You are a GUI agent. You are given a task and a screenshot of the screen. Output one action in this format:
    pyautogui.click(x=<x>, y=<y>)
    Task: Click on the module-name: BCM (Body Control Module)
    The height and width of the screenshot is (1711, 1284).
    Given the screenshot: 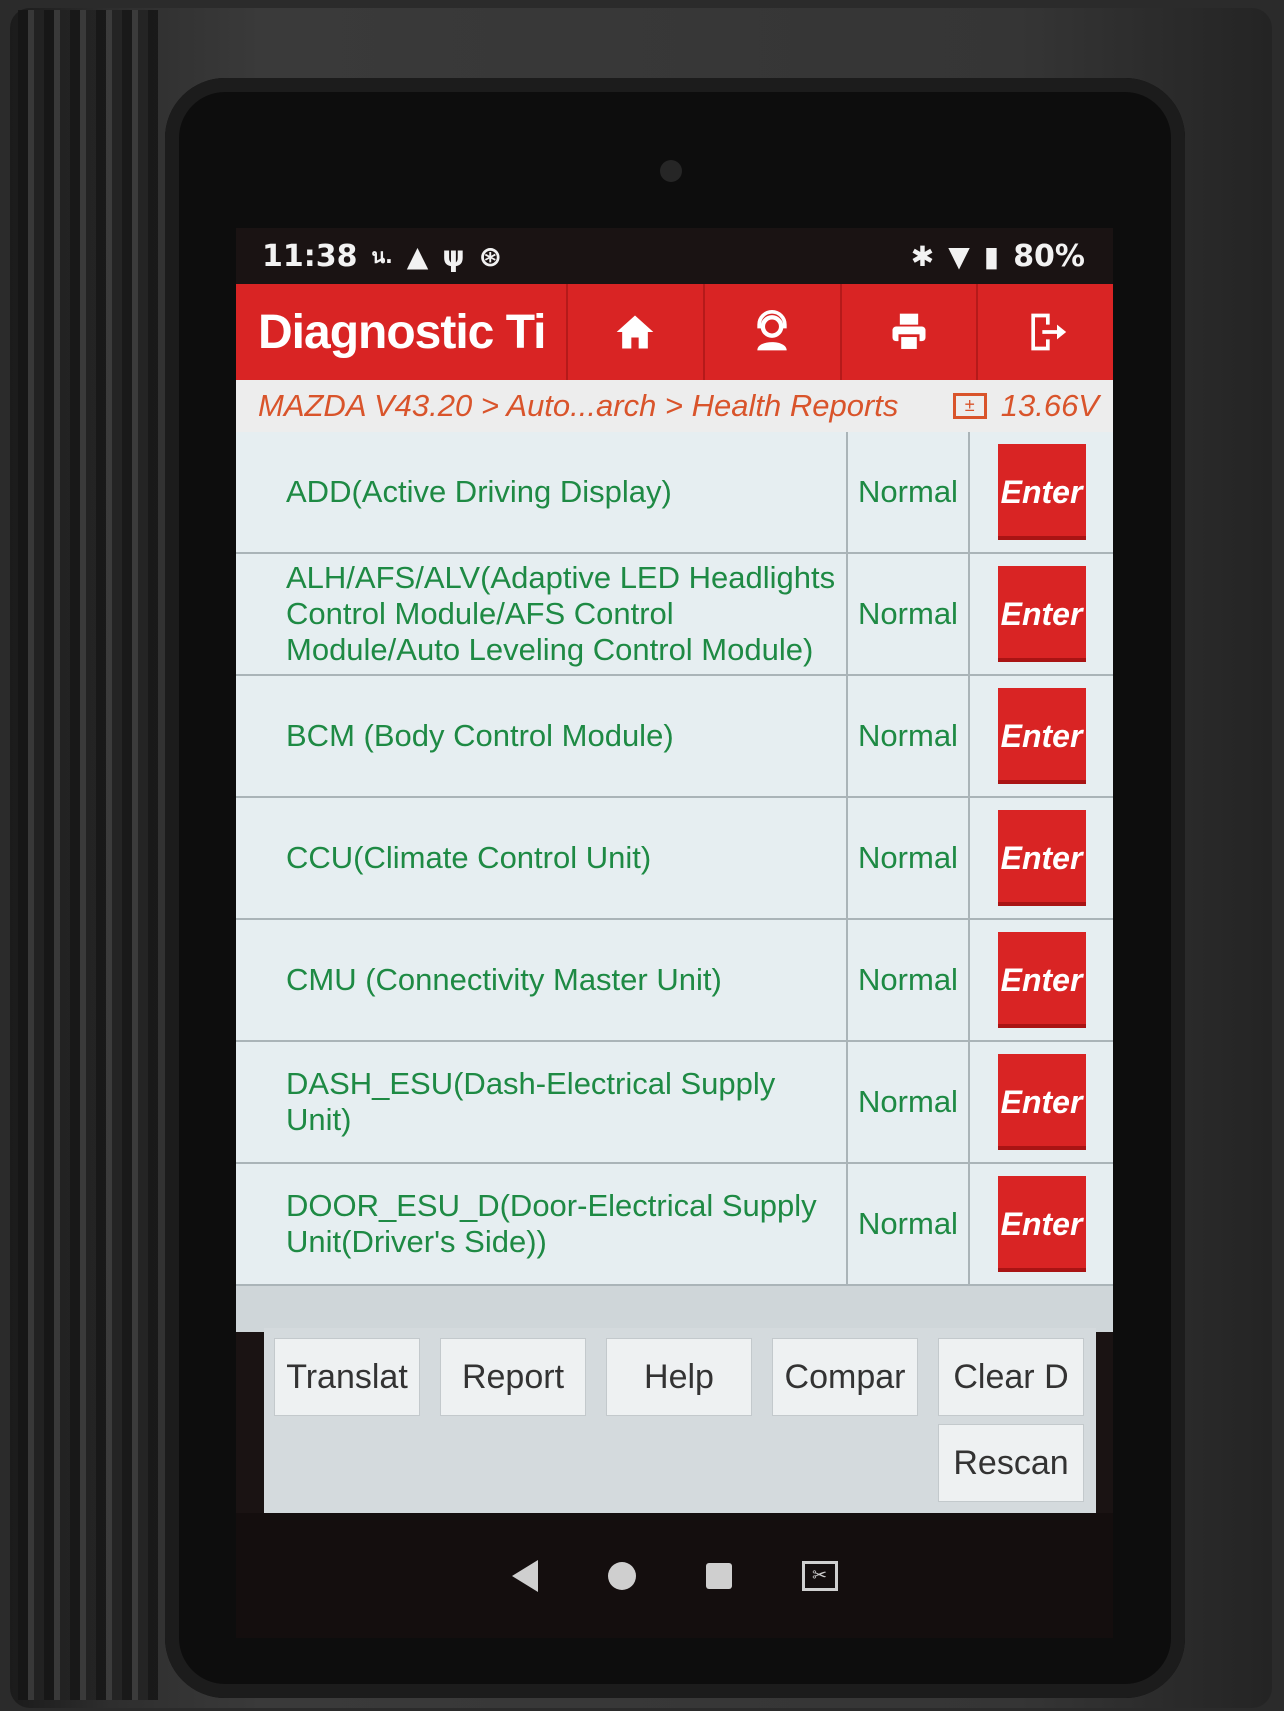 What is the action you would take?
    pyautogui.click(x=542, y=736)
    